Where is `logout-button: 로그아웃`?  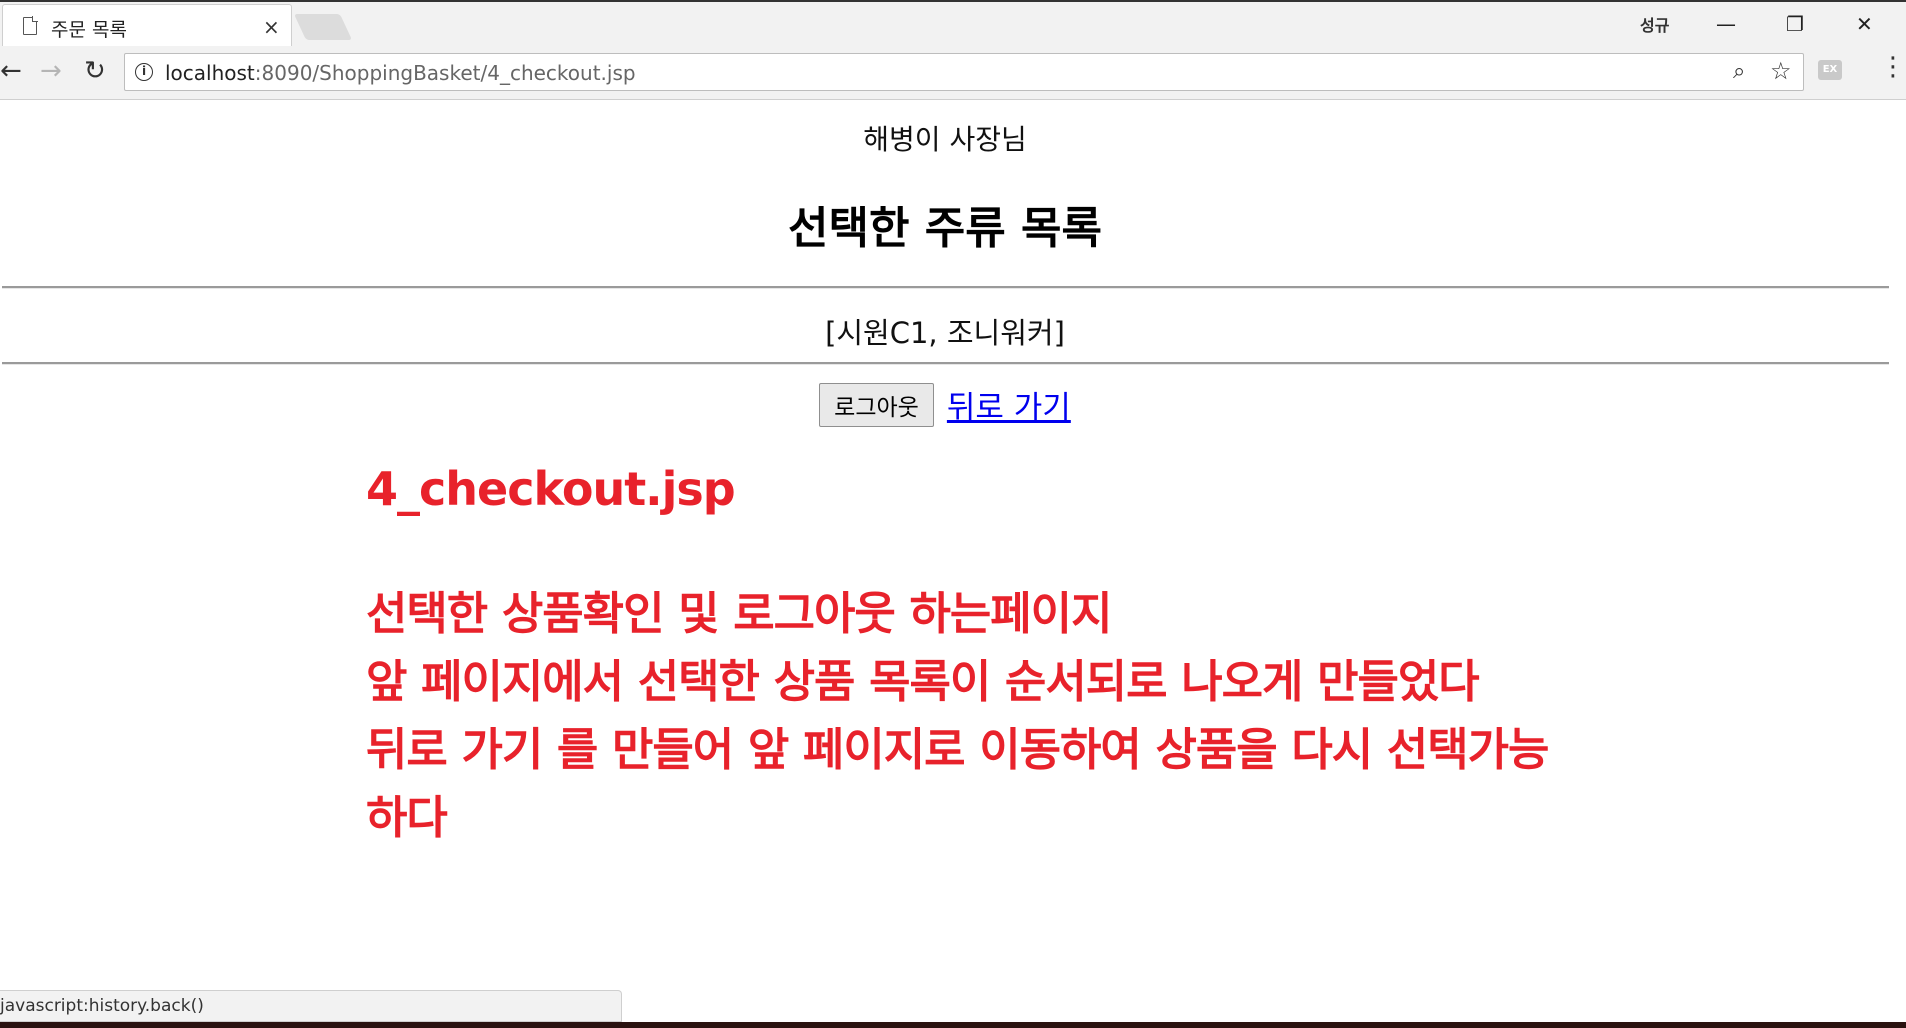
logout-button: 로그아웃 is located at coordinates (876, 404).